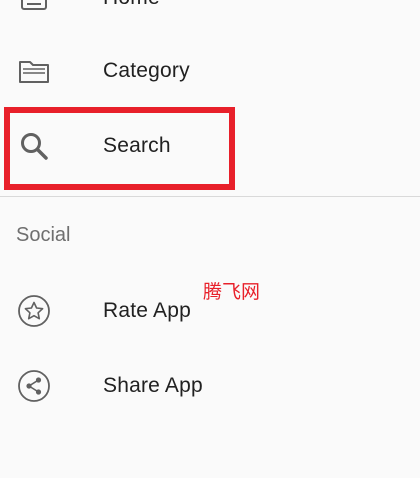 The height and width of the screenshot is (478, 420). I want to click on divider, so click(210, 196).